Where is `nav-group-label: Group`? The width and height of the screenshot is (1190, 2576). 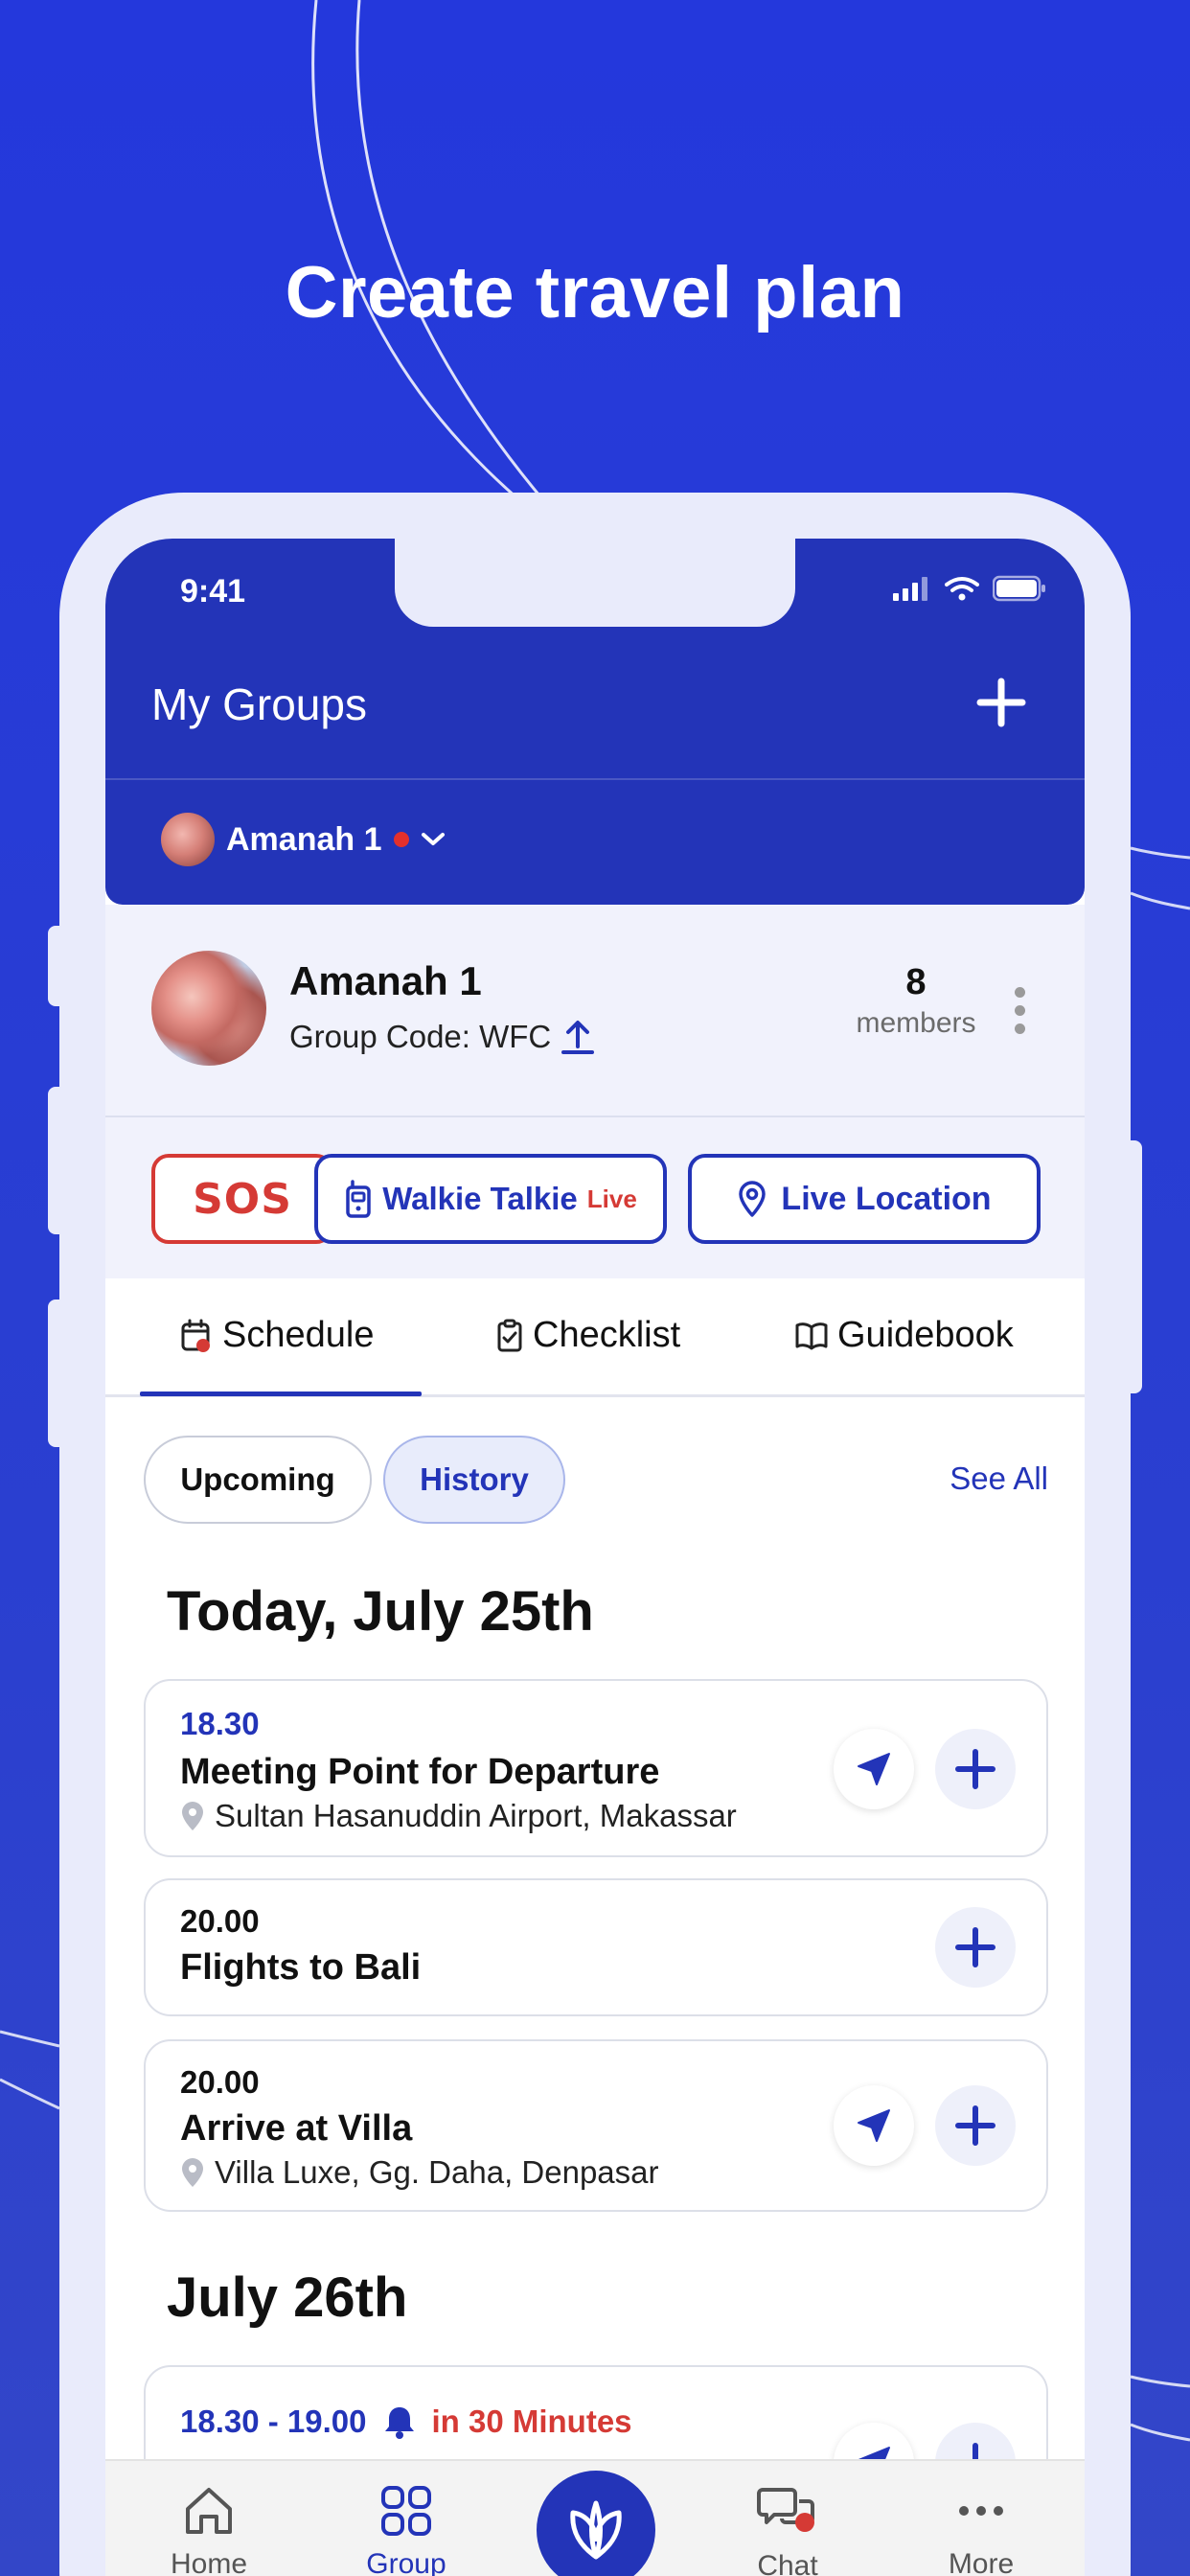
nav-group-label: Group is located at coordinates (406, 2562).